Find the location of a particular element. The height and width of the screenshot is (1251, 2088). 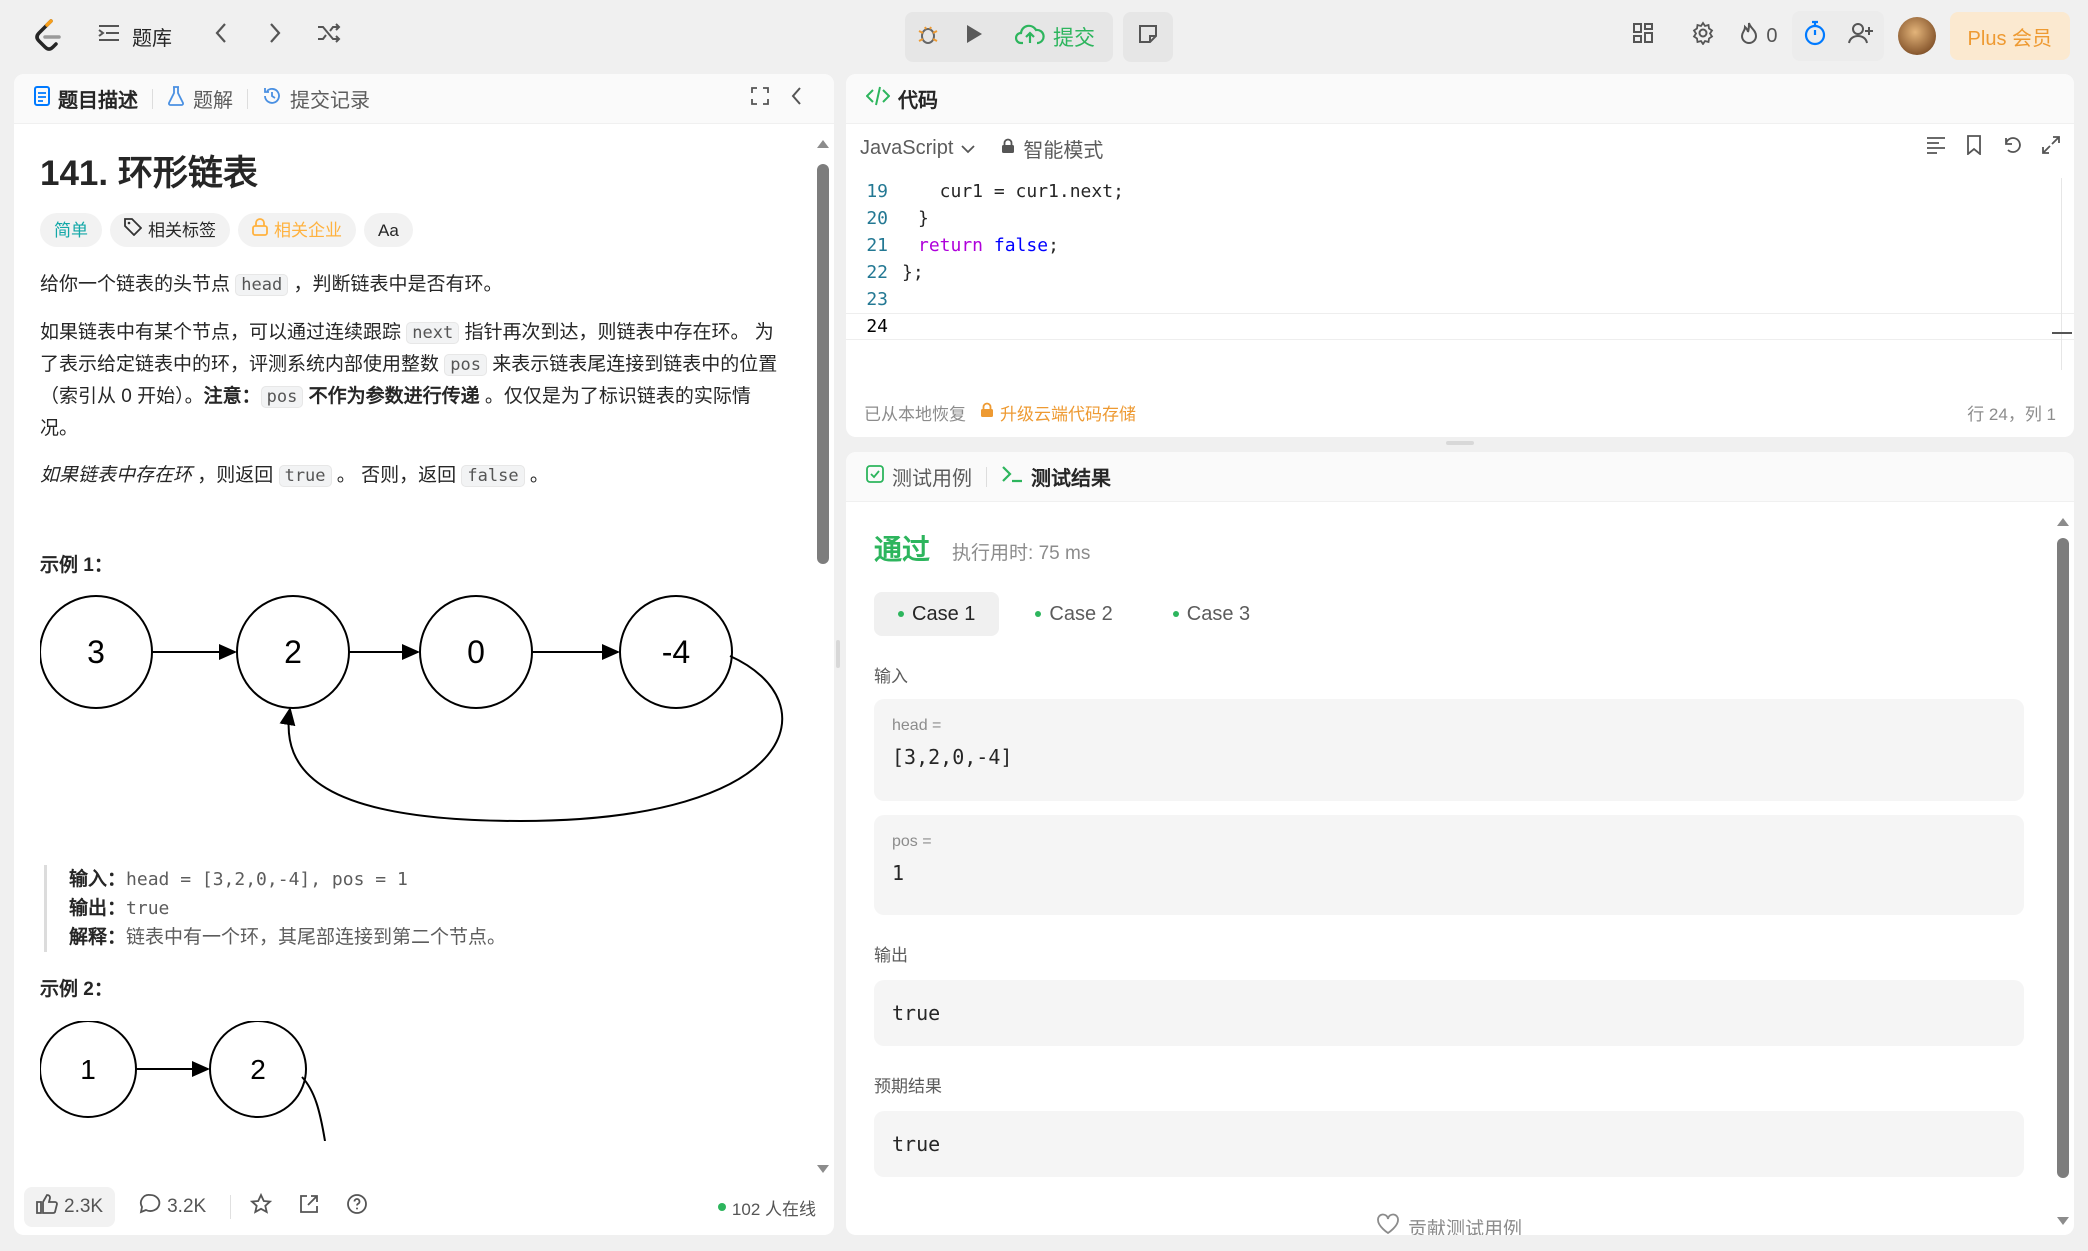

tab-description-label: 题目描述 is located at coordinates (98, 101).